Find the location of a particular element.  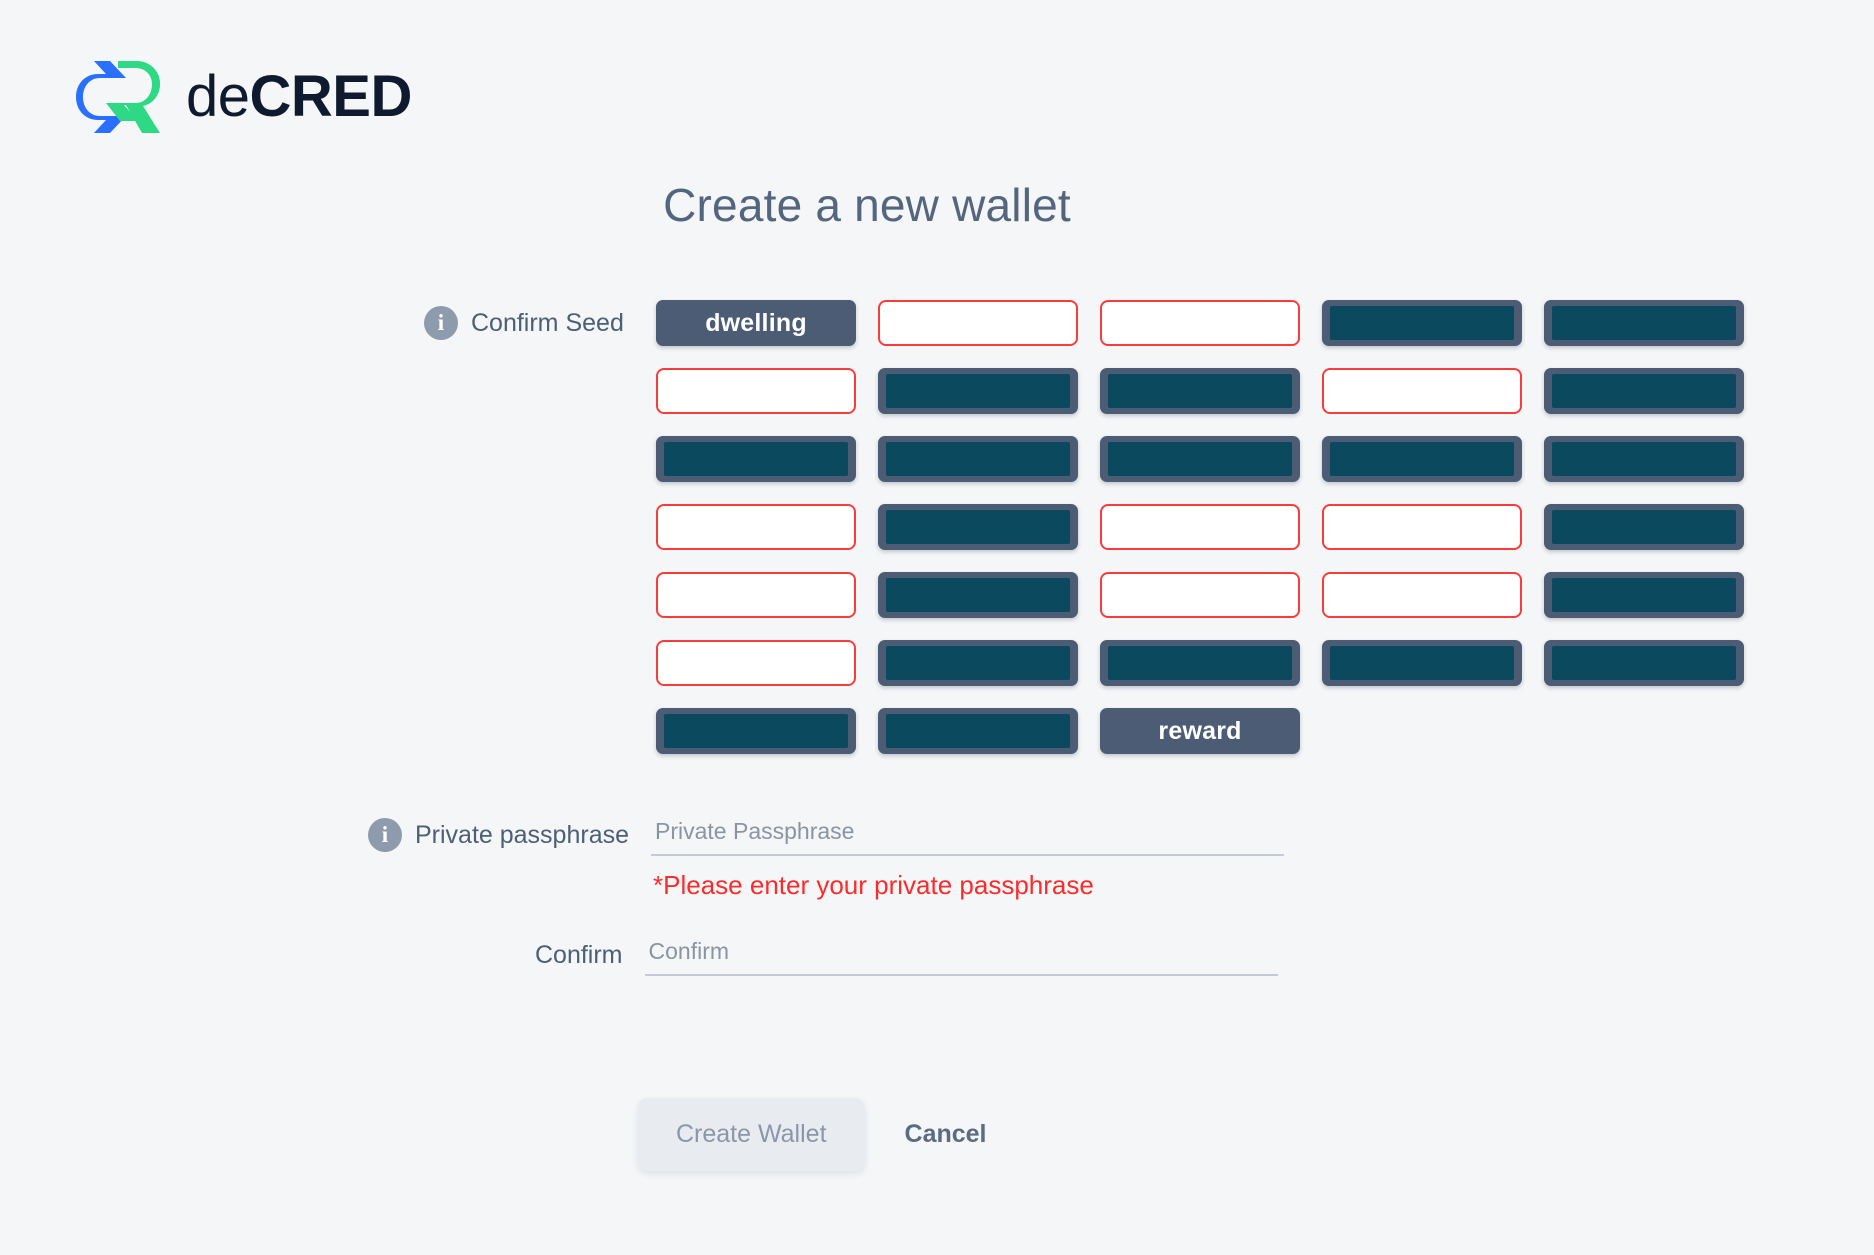

confirm-passphrase-field-group: Confirm is located at coordinates (906, 957).